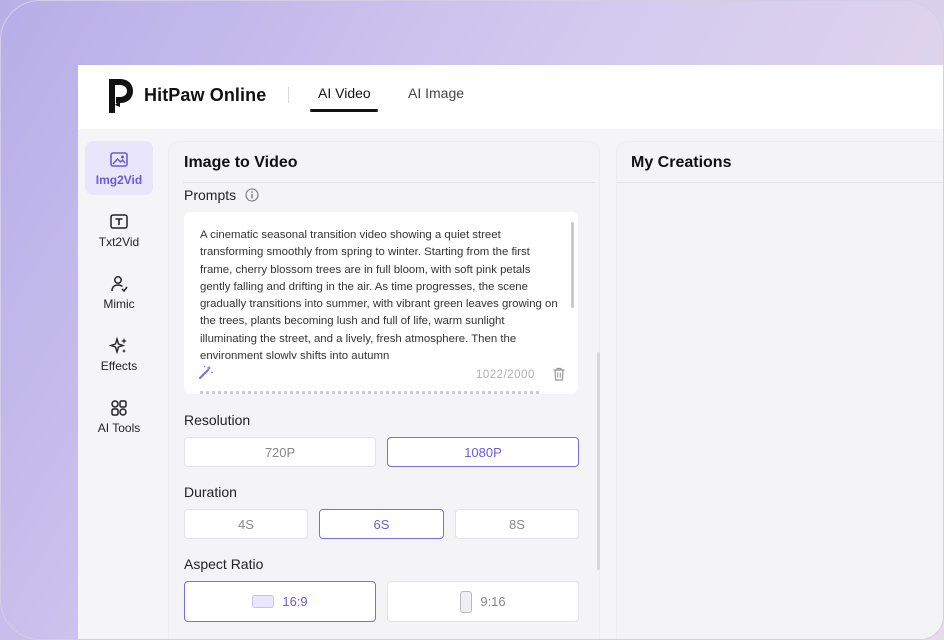 This screenshot has height=640, width=944. I want to click on sidebar-item-ai-tools: AI Tools, so click(119, 416).